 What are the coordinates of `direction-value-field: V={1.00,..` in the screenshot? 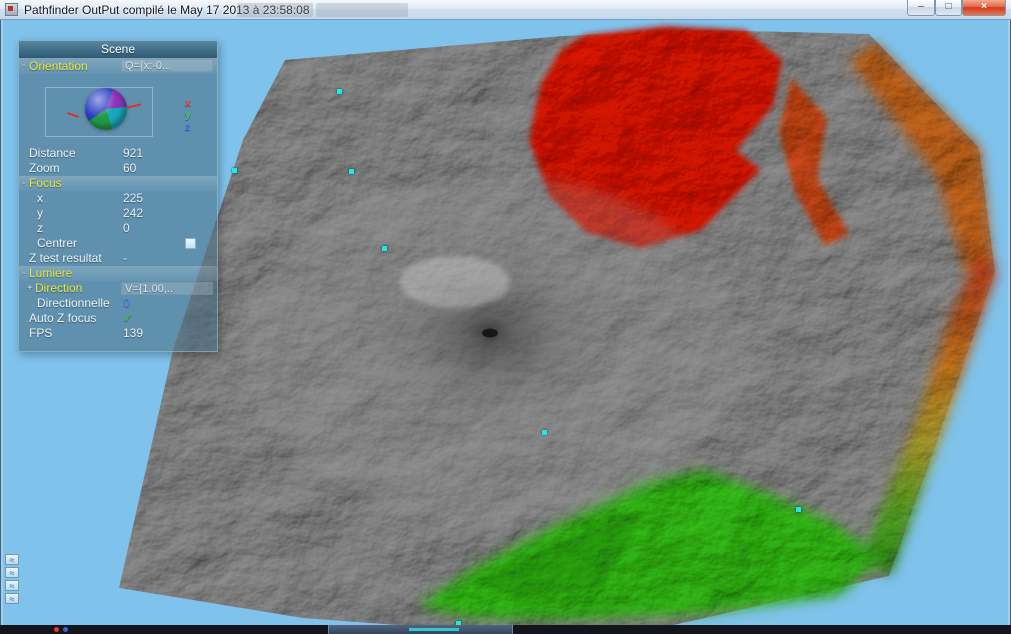 It's located at (167, 288).